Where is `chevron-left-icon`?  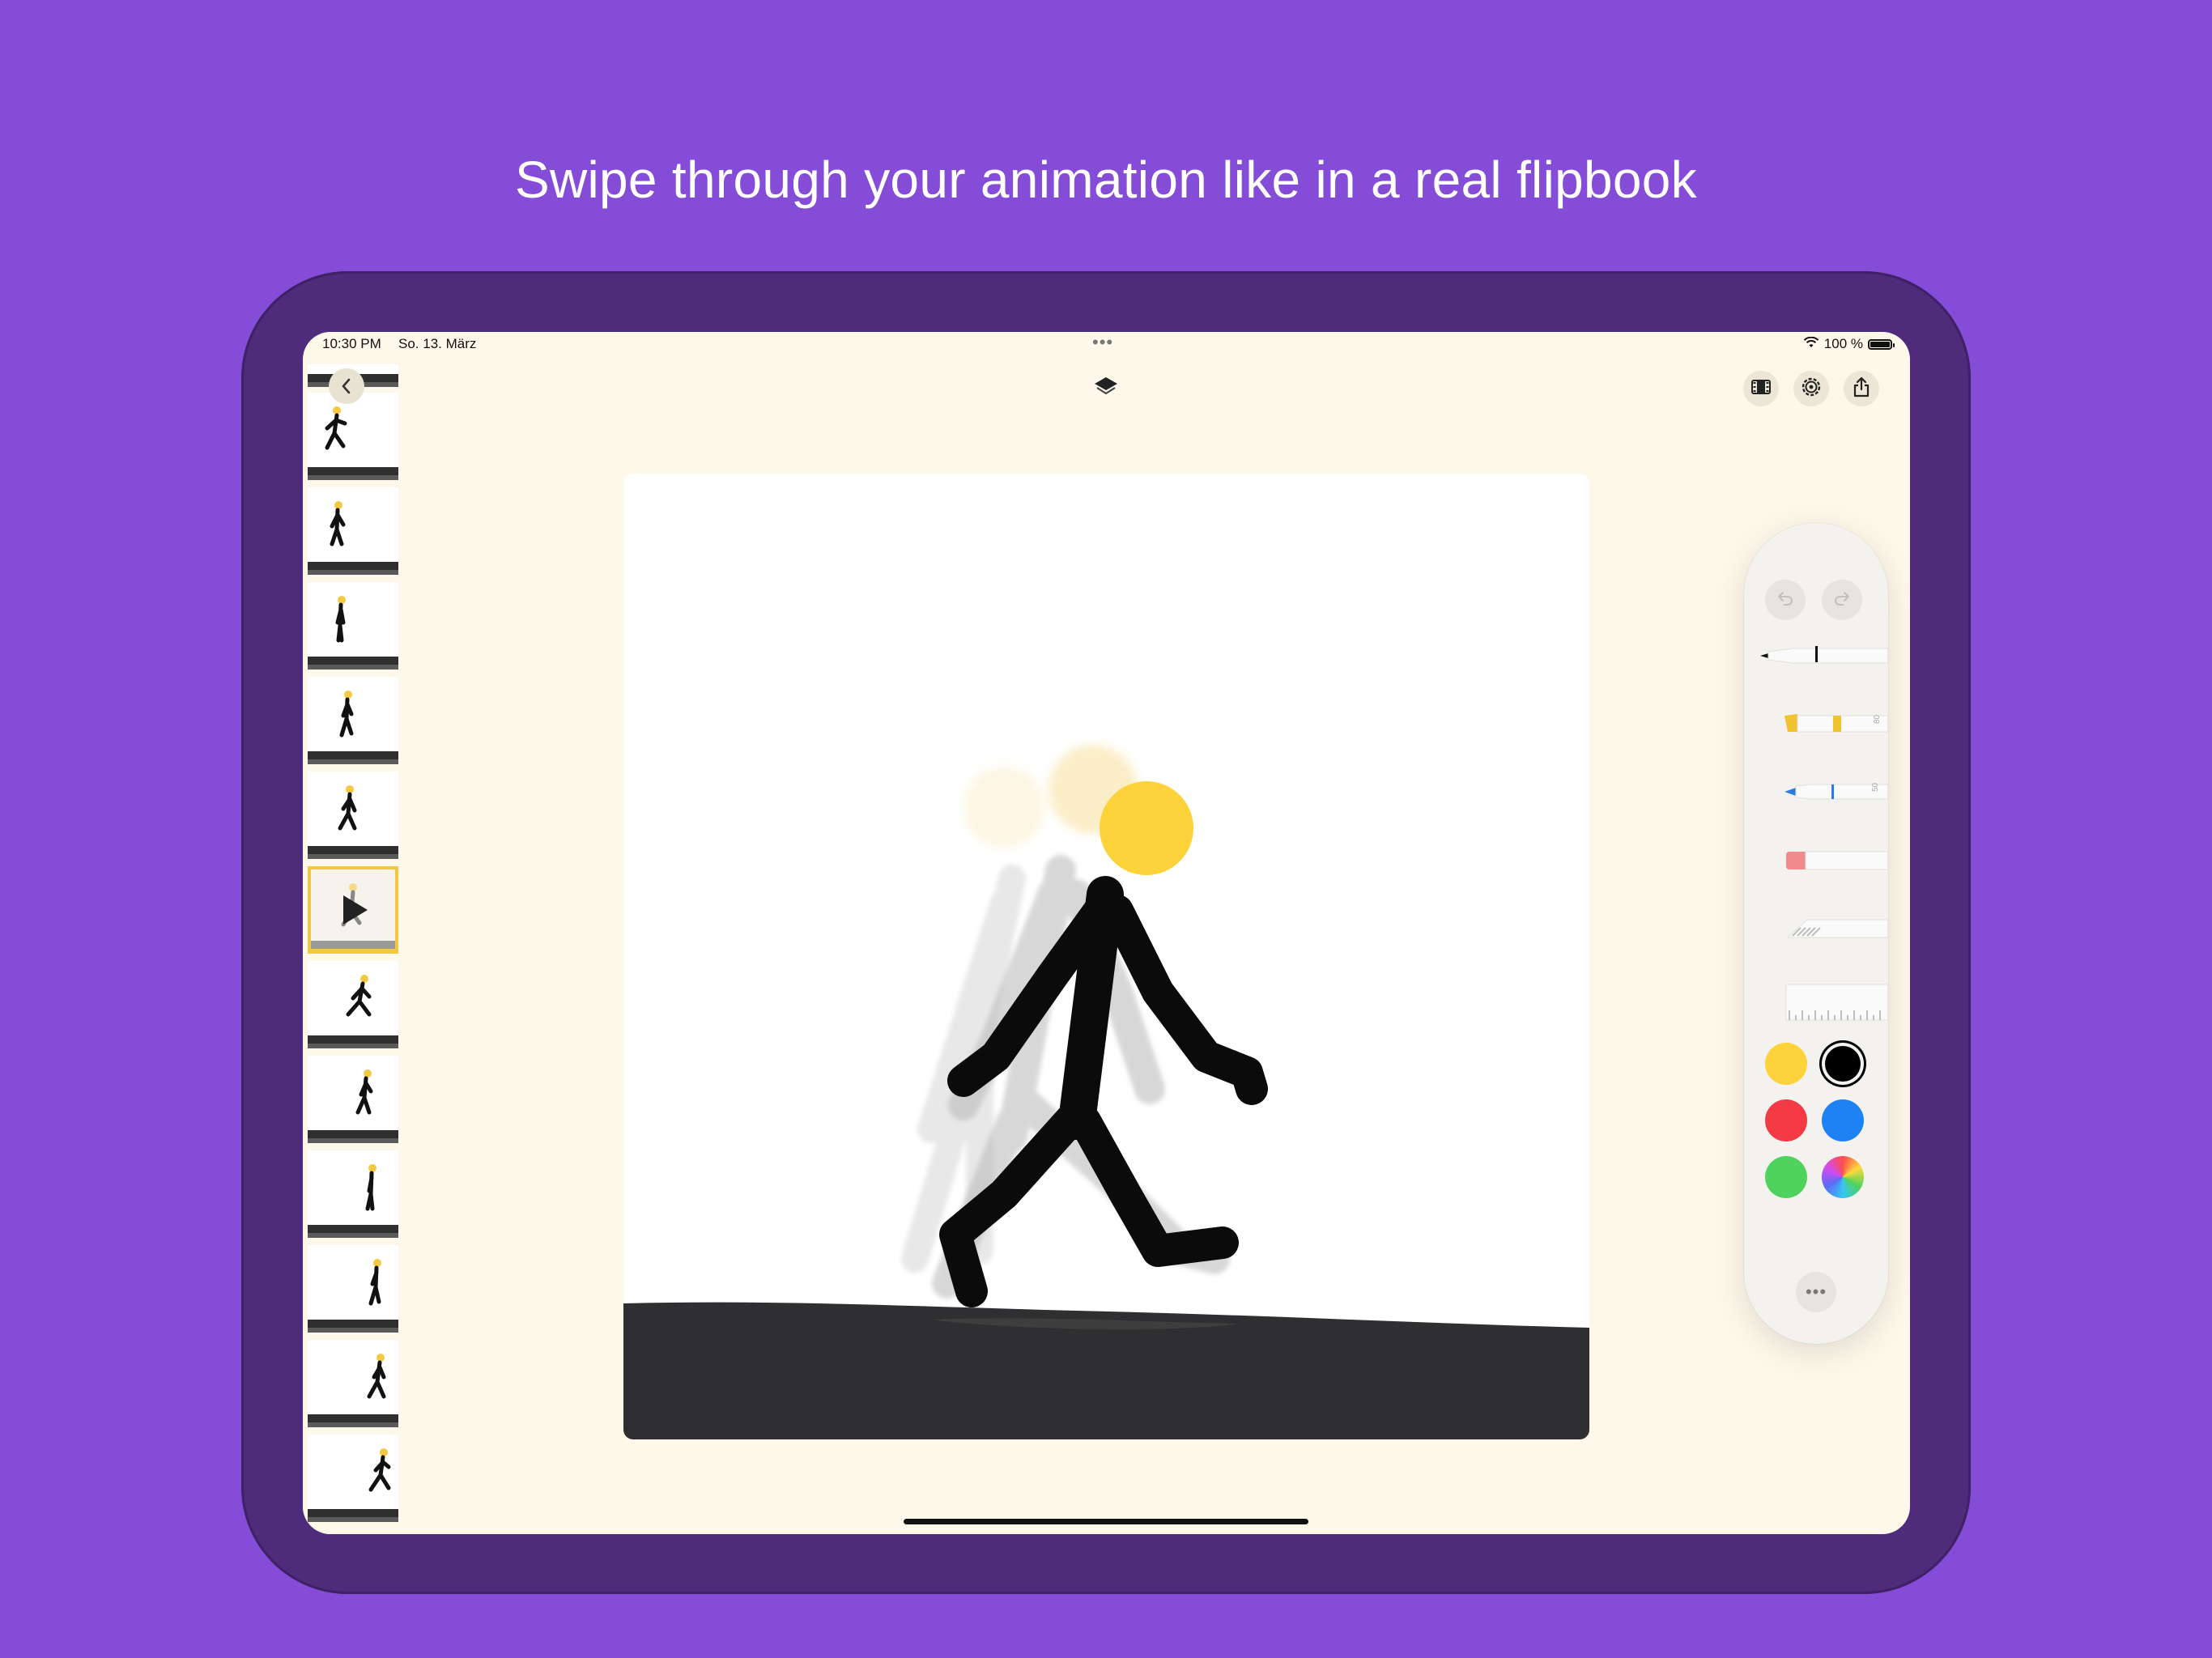 chevron-left-icon is located at coordinates (347, 386).